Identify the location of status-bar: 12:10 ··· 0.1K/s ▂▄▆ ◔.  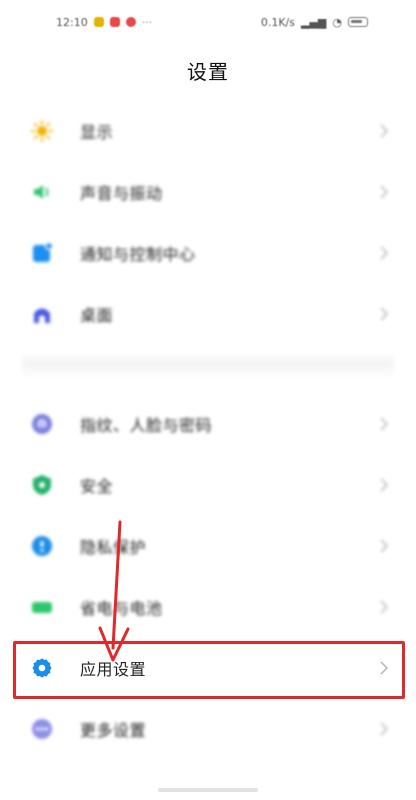
(208, 22).